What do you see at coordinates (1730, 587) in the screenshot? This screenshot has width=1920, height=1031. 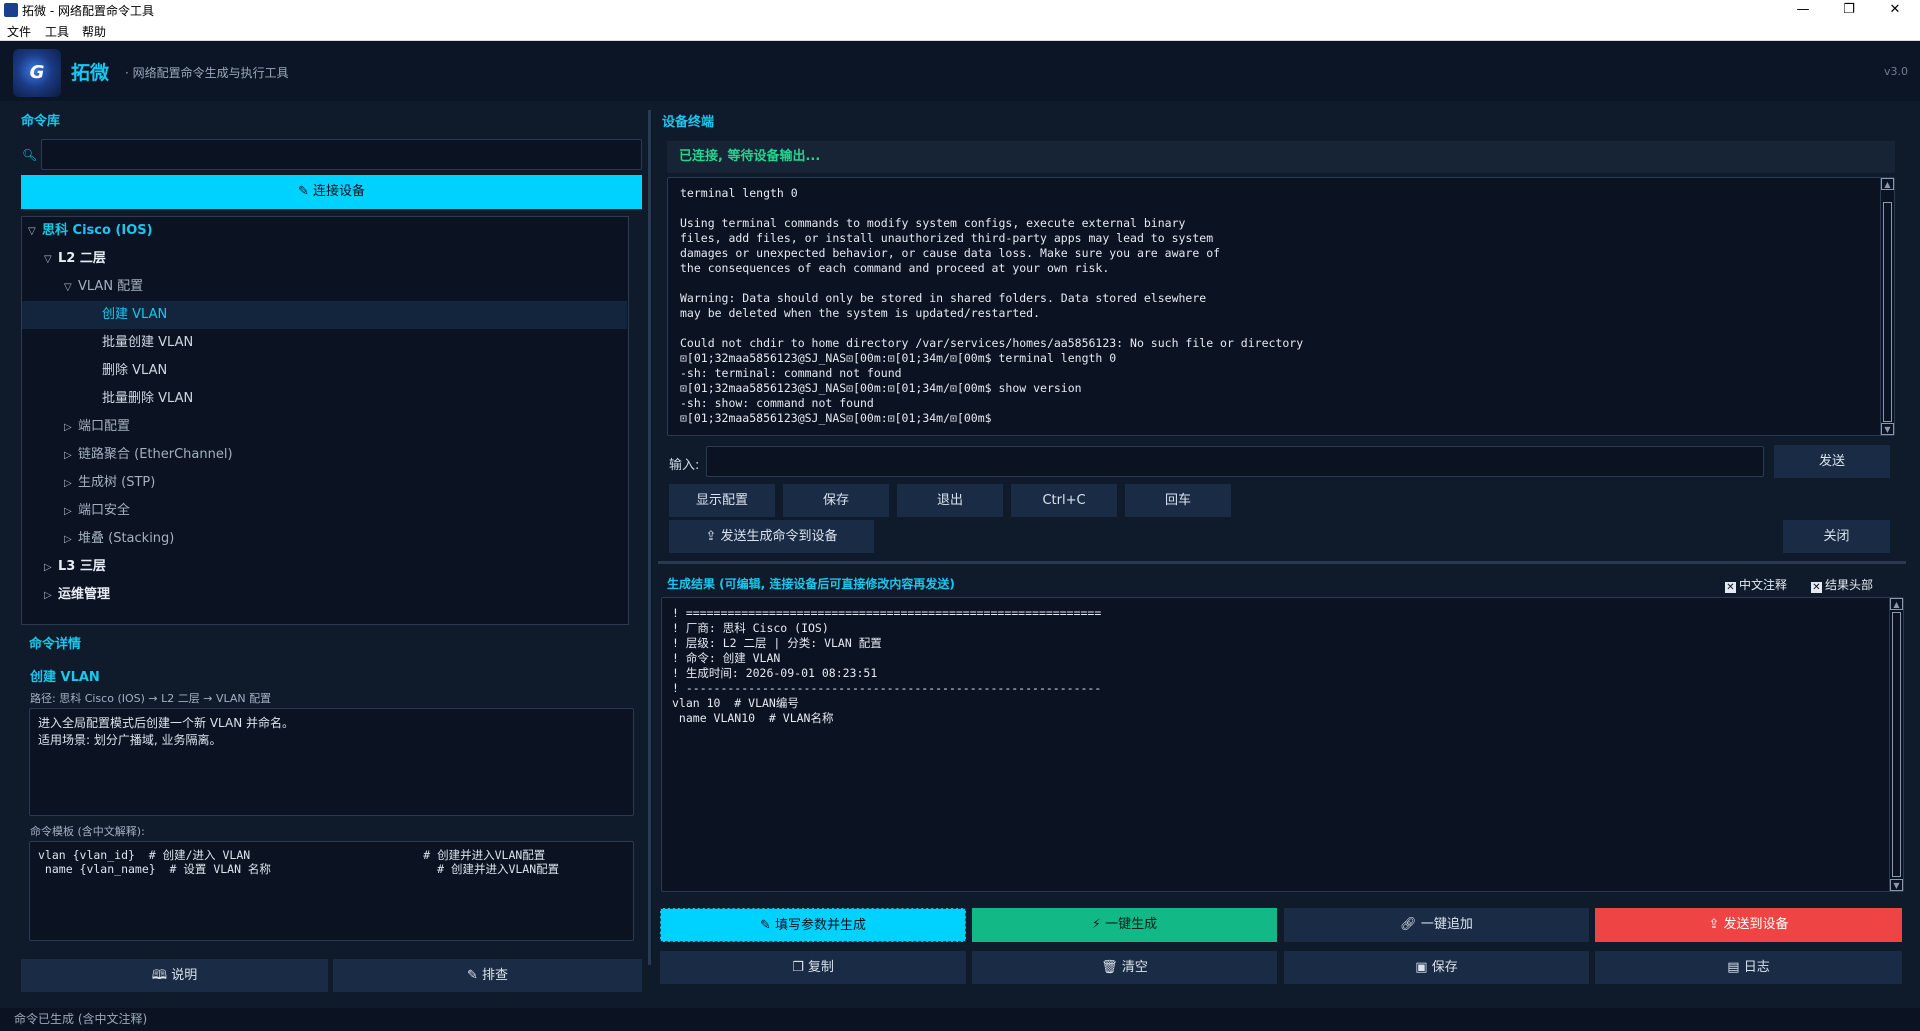 I see `checkbox-checked-icon: ✕` at bounding box center [1730, 587].